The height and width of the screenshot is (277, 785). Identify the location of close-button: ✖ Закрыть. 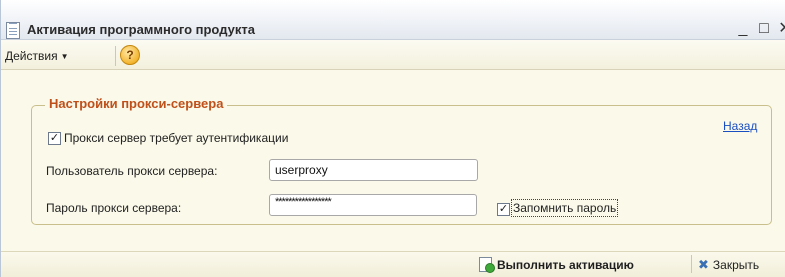
(728, 265).